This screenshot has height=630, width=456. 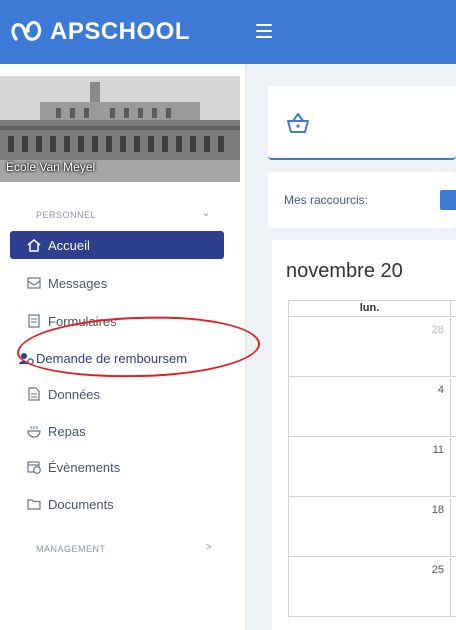 What do you see at coordinates (66, 215) in the screenshot?
I see `section-personnel: PERSONNEL` at bounding box center [66, 215].